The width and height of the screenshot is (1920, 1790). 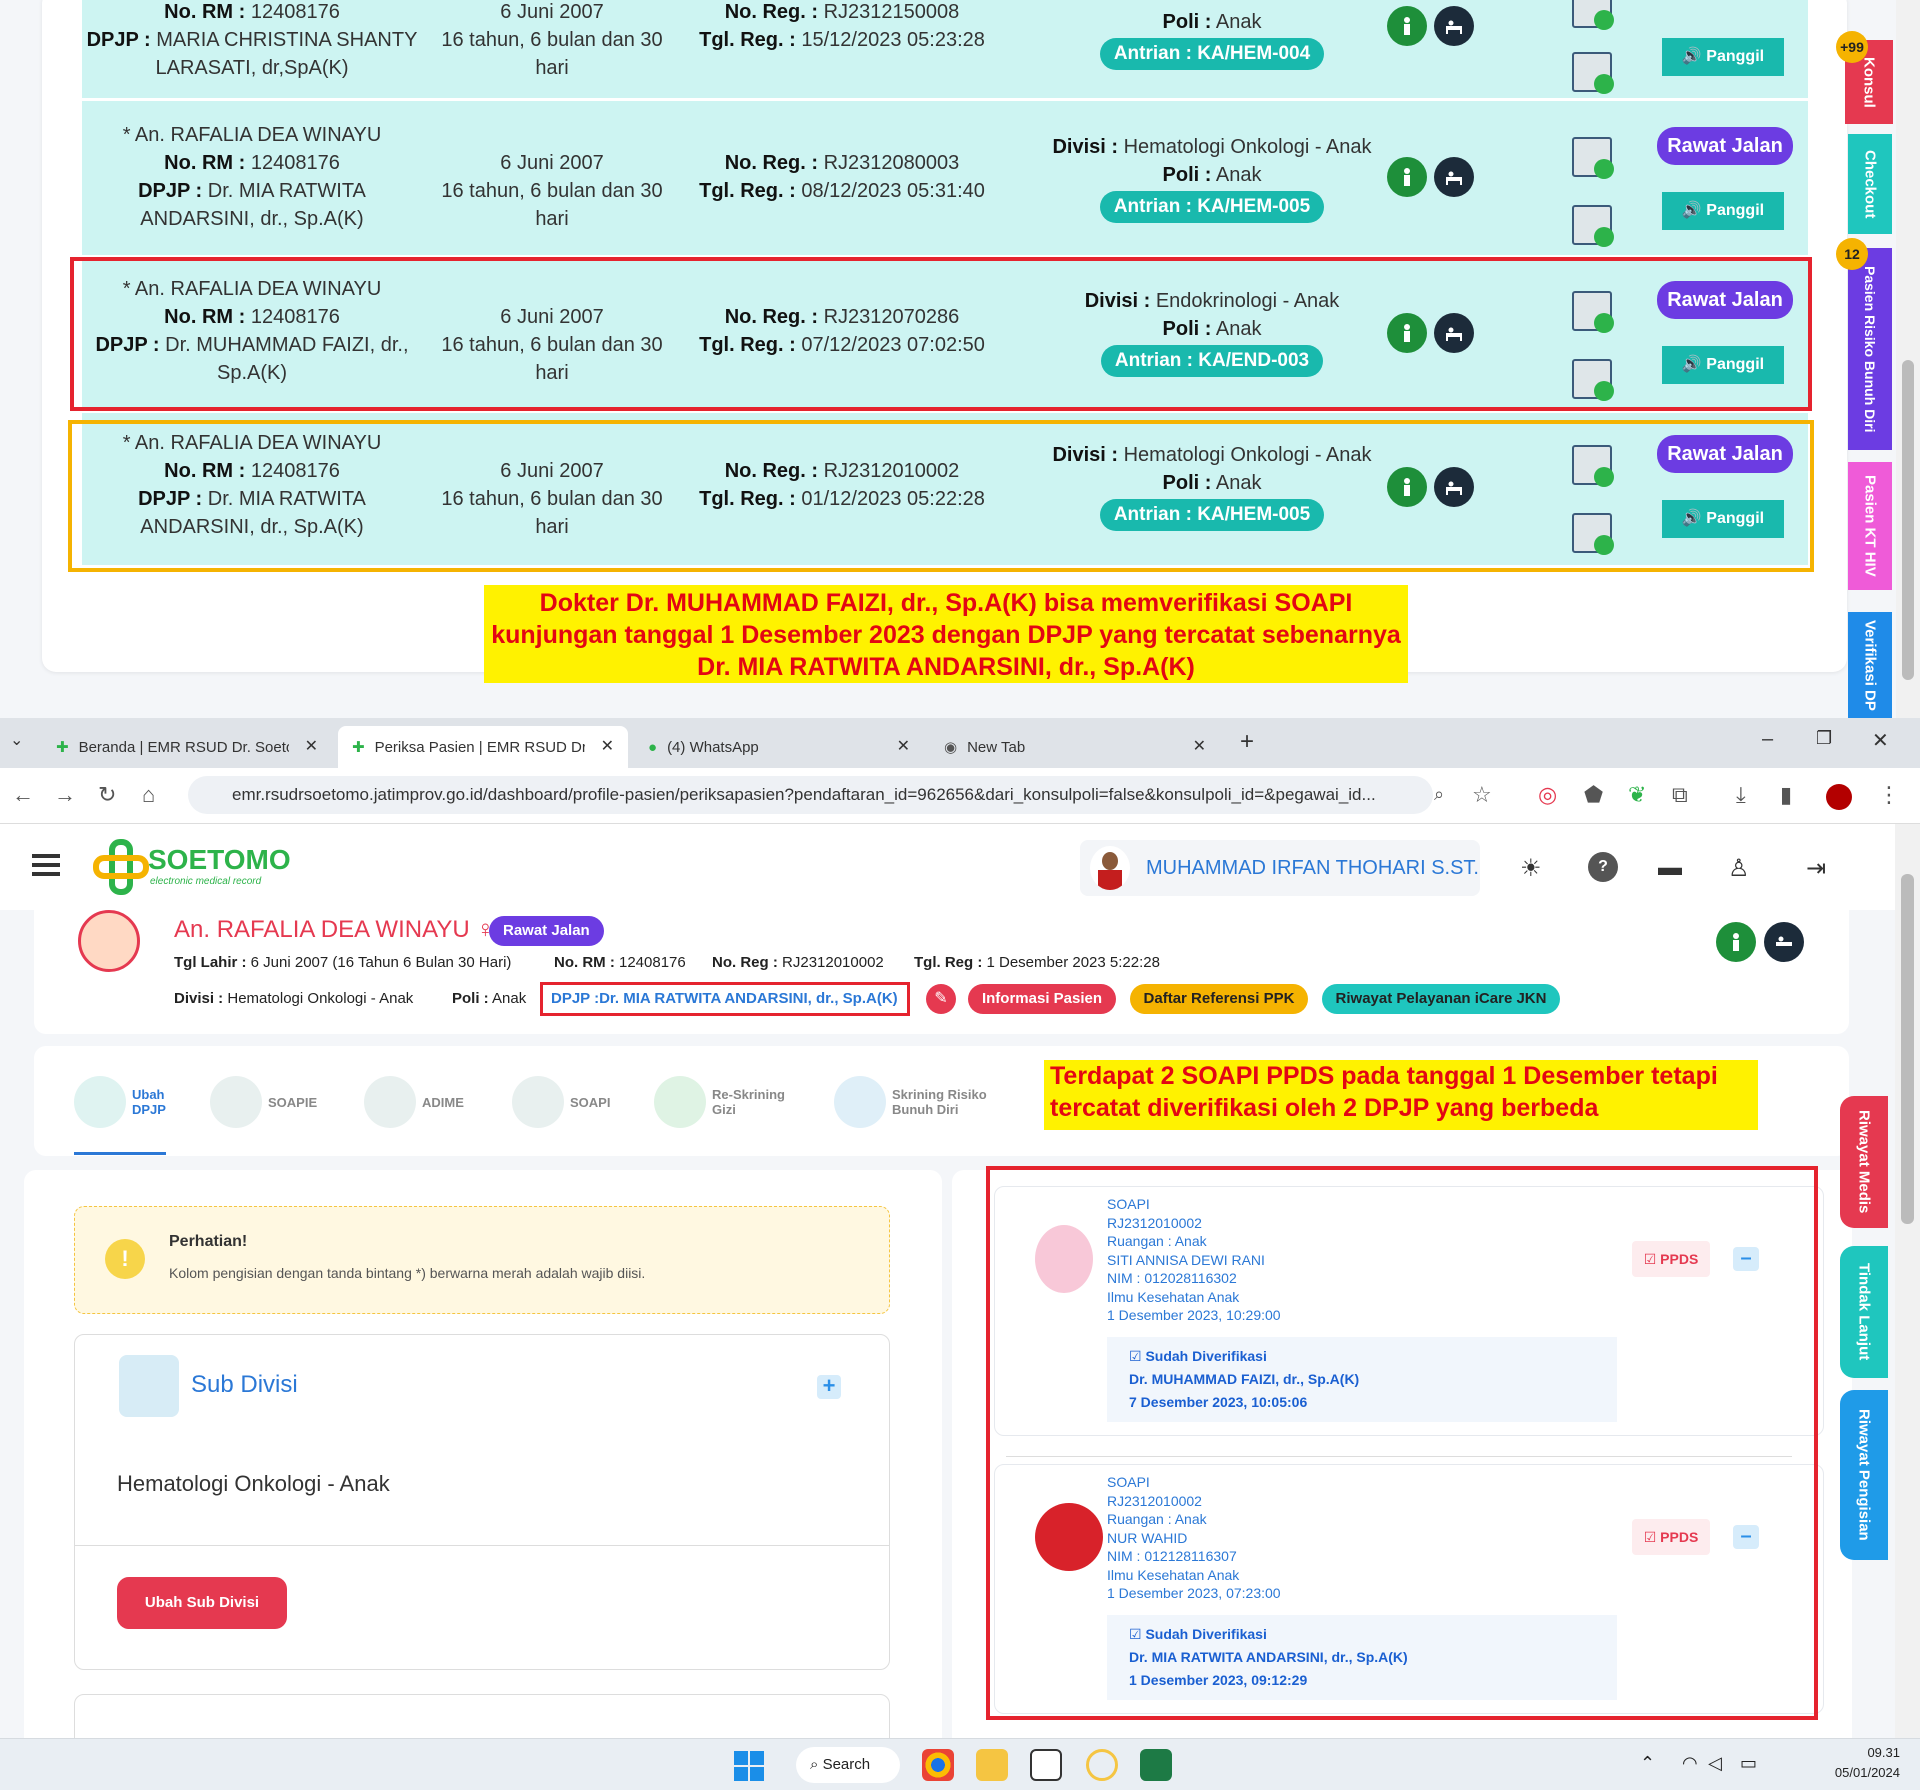 I want to click on forward-icon: →, so click(x=65, y=795).